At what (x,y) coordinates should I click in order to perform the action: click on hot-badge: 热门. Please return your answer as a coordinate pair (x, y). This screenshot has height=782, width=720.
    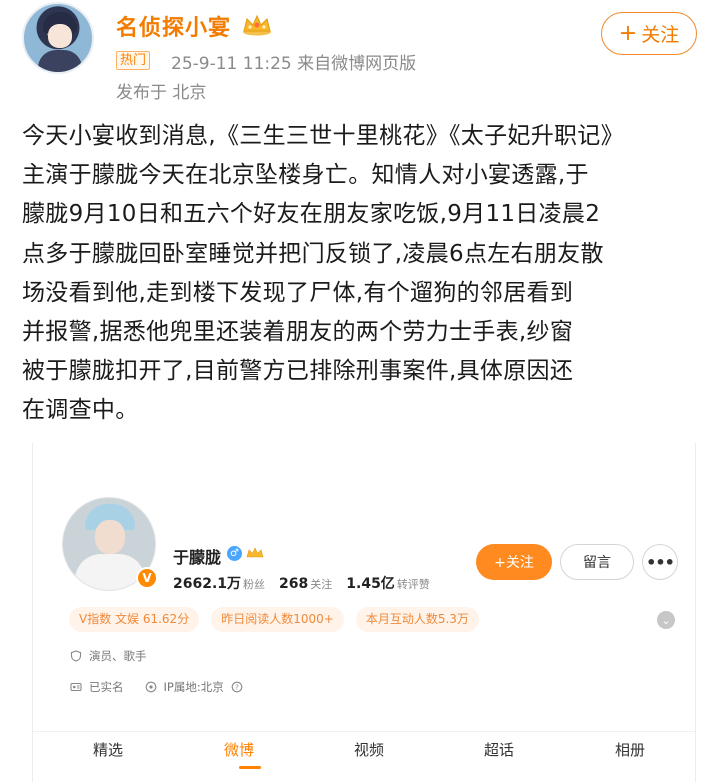
    Looking at the image, I should click on (133, 60).